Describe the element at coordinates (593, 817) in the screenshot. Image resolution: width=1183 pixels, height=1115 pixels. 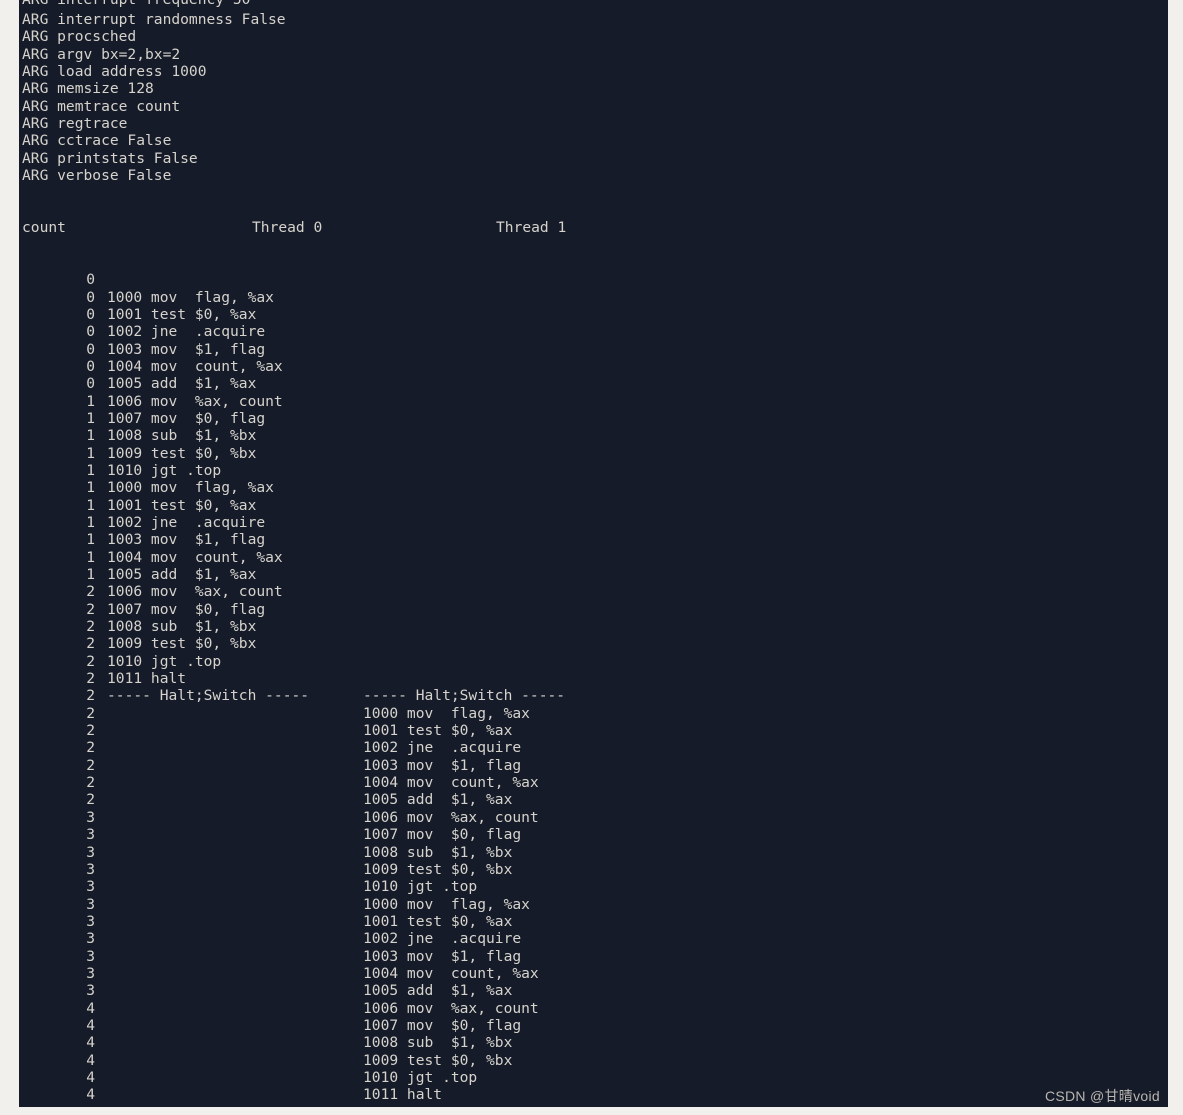
I see `trace-row: 3 1006 mov %ax, count` at that location.